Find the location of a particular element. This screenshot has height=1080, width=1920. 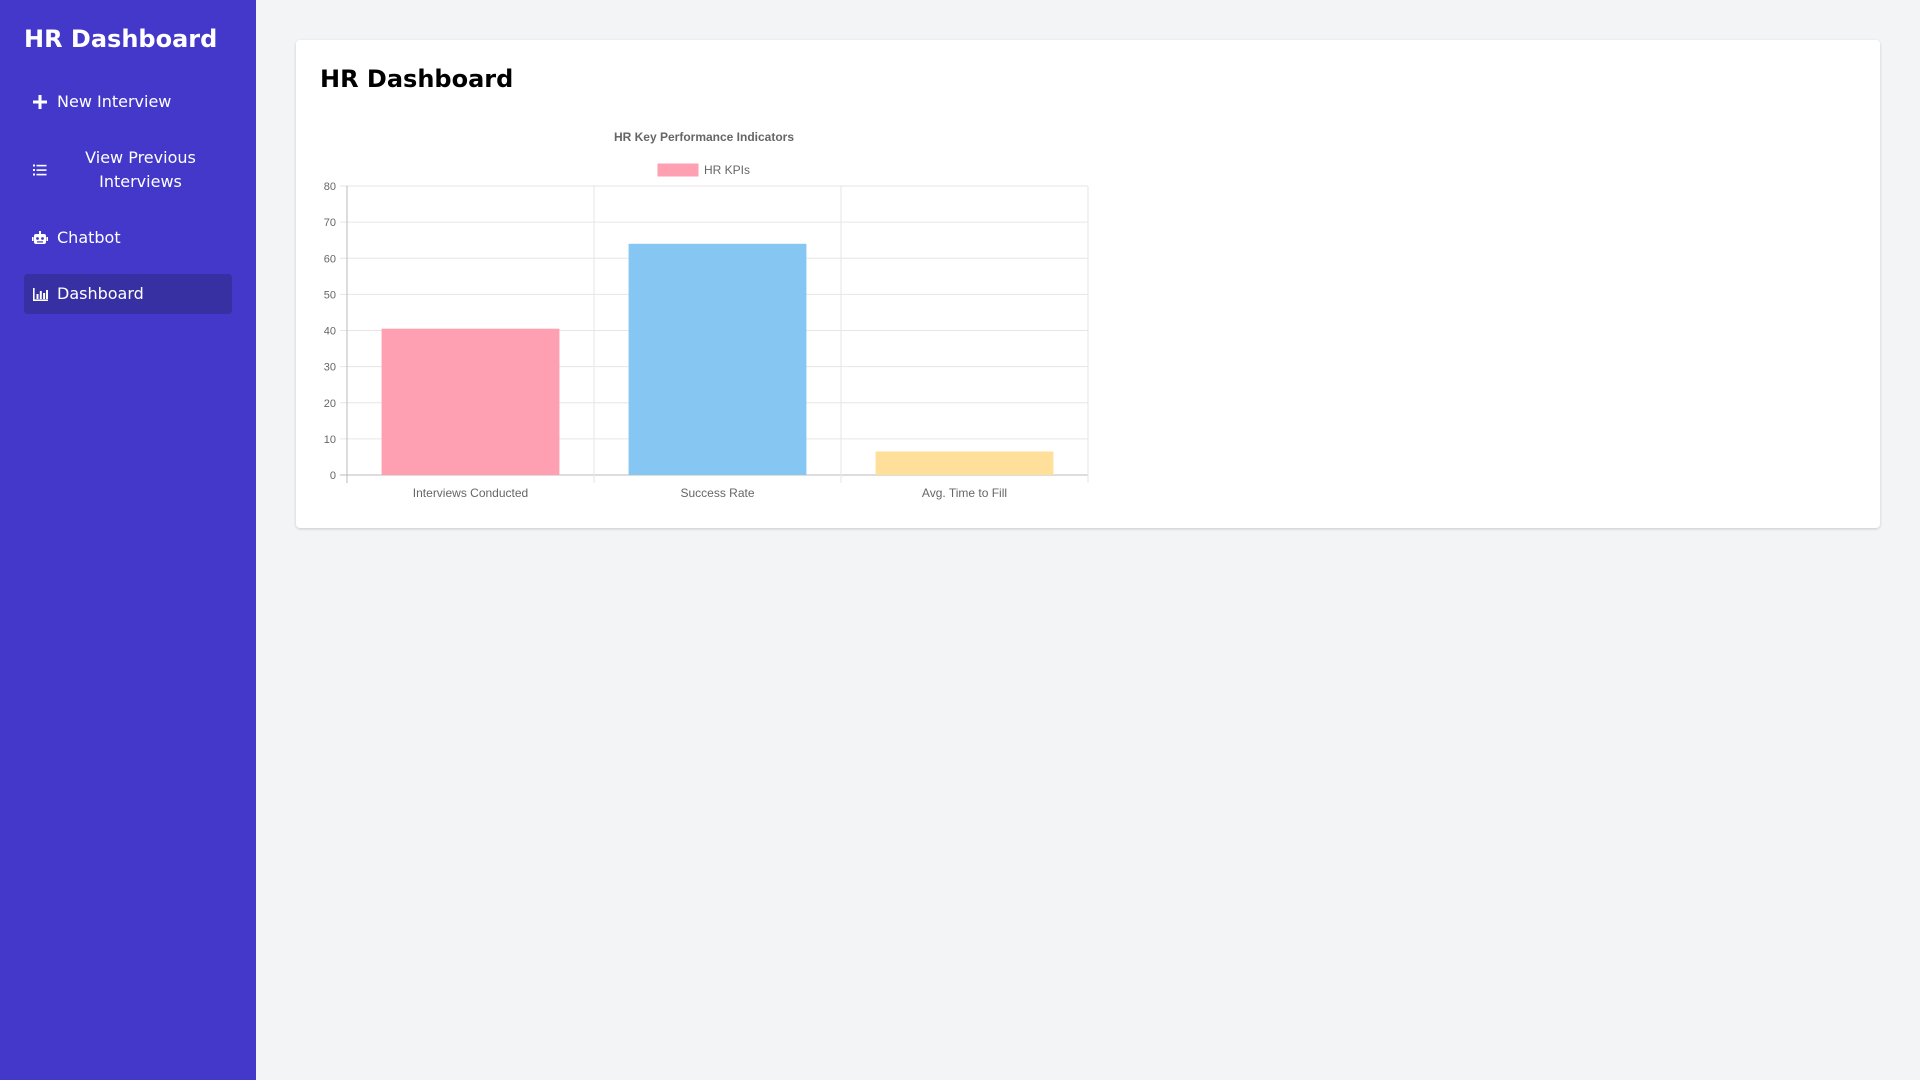

y-tick-label: 0 is located at coordinates (333, 476).